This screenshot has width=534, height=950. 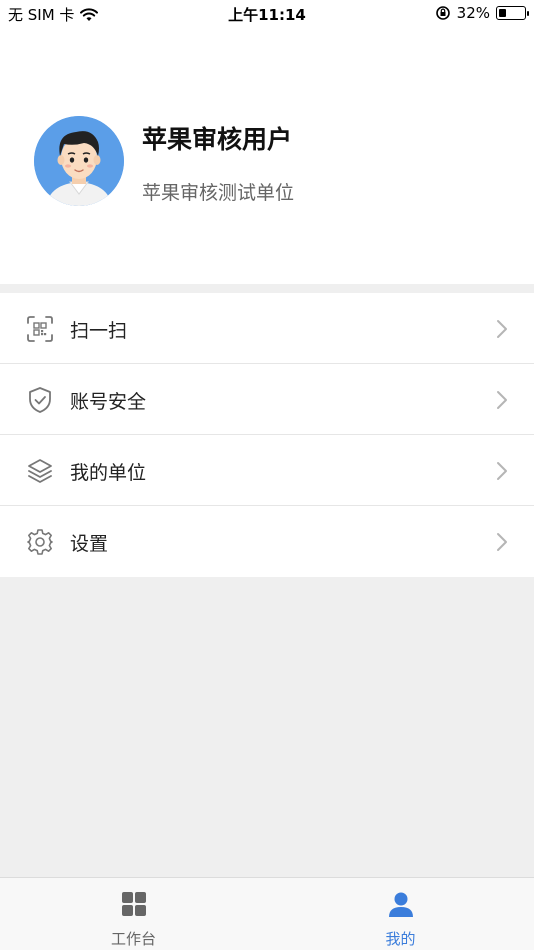 I want to click on orientation-lock-icon, so click(x=442, y=13).